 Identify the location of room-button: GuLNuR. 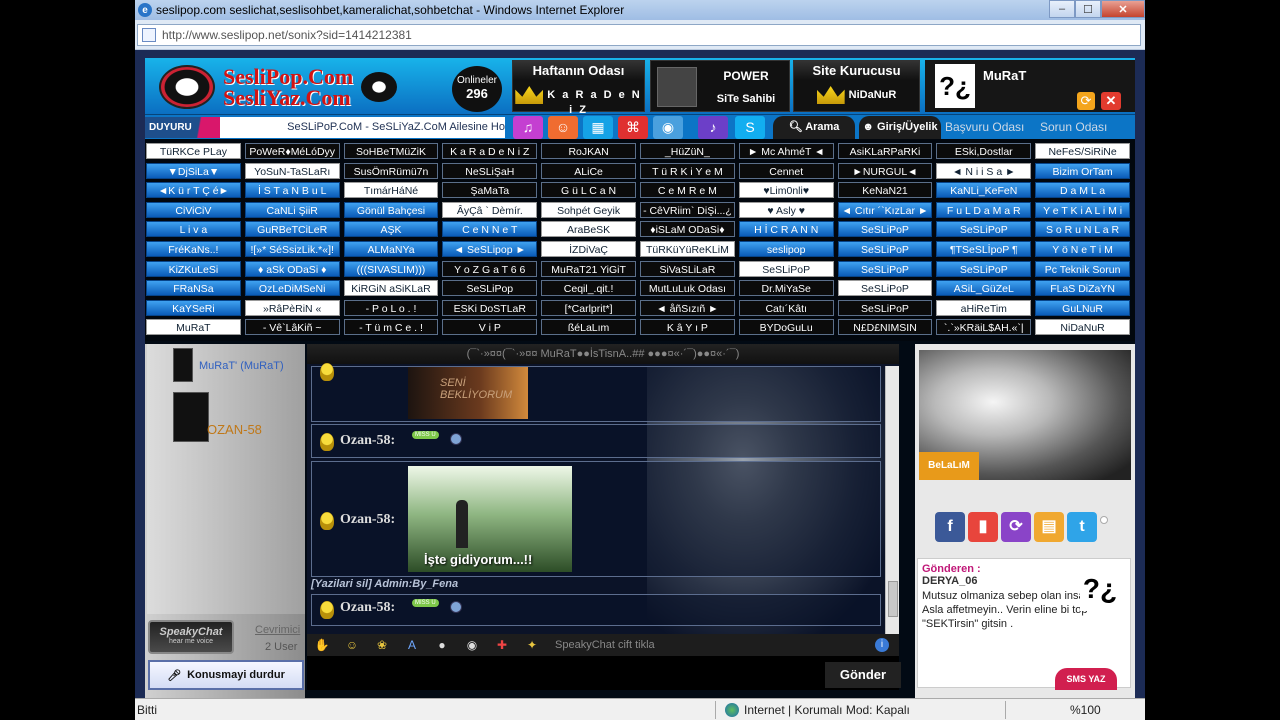
(1082, 307).